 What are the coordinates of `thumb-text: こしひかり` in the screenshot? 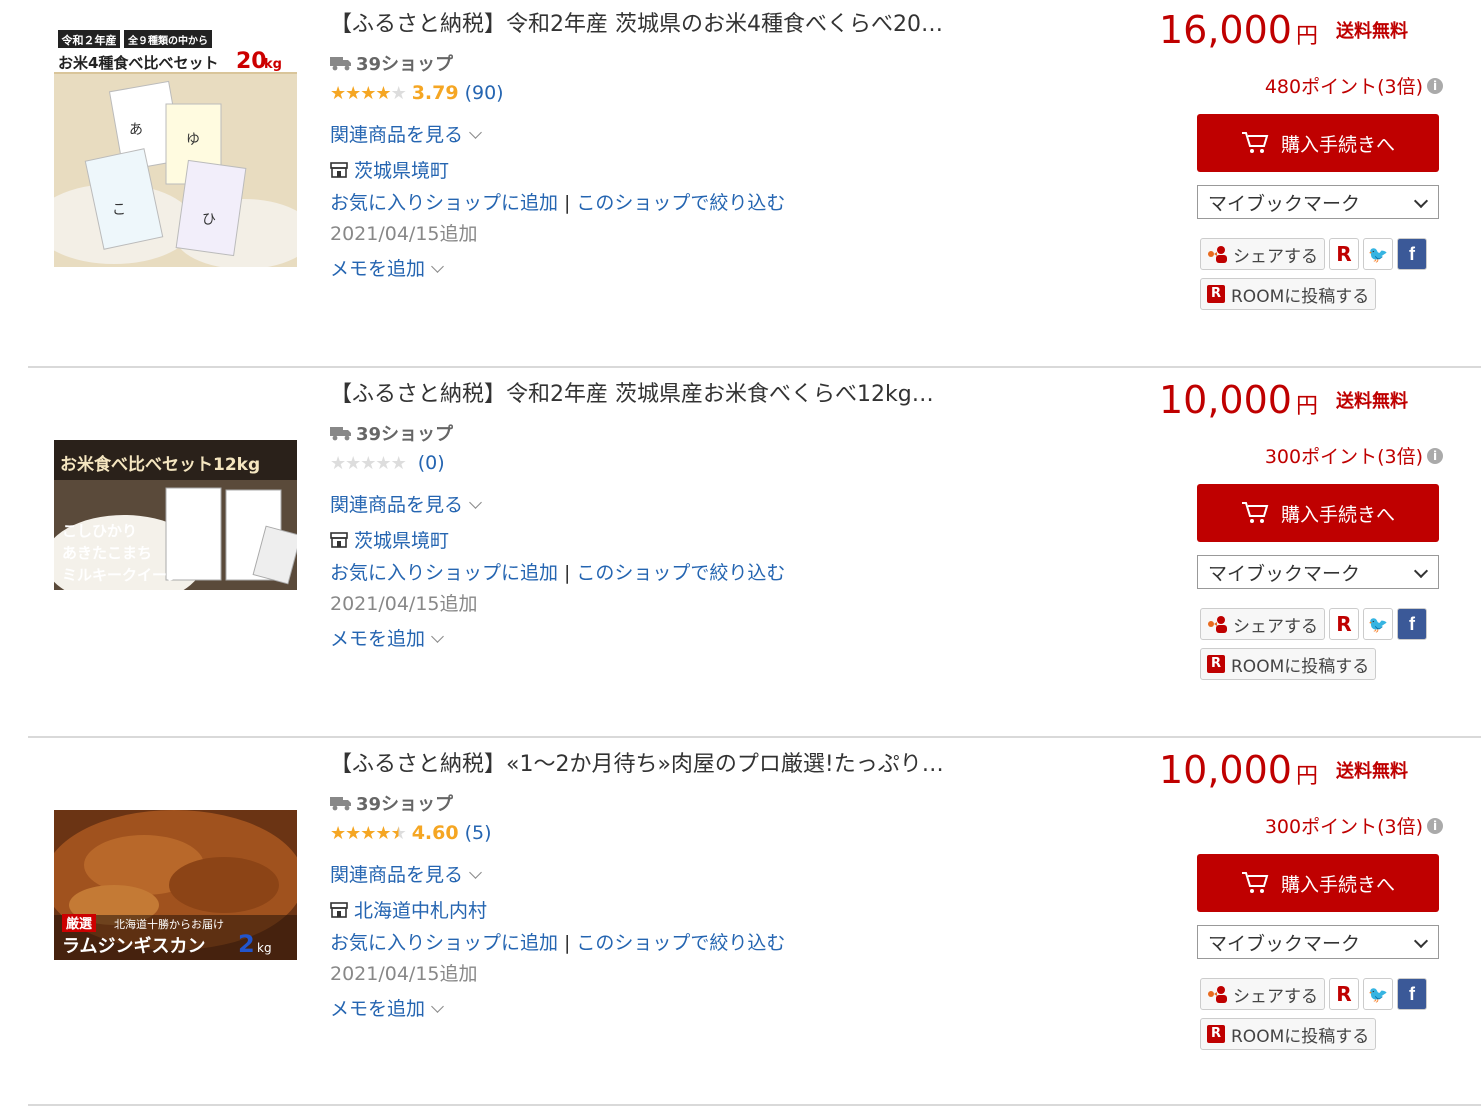 It's located at (99, 531).